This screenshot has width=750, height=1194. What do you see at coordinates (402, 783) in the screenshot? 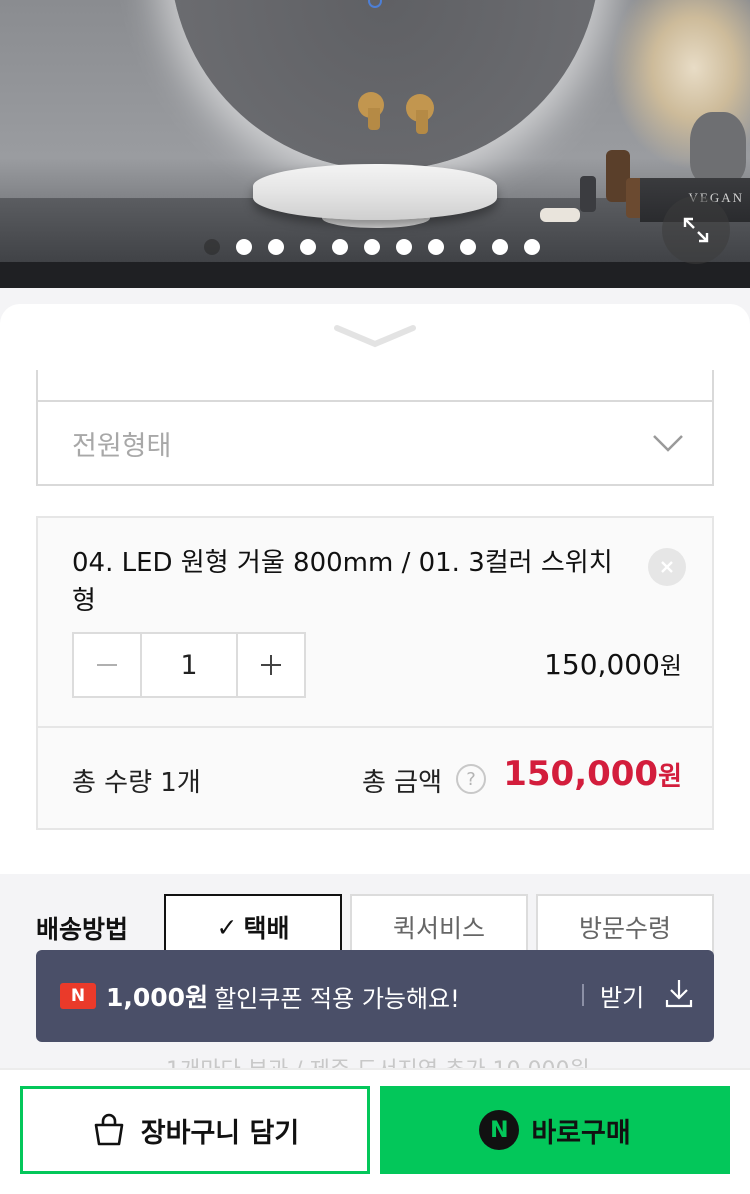
I see `total-amount-label: 총 금액` at bounding box center [402, 783].